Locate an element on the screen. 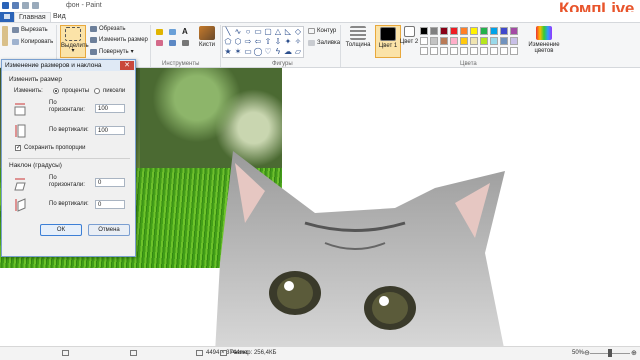 The image size is (640, 360). paste-button is located at coordinates (5, 36).